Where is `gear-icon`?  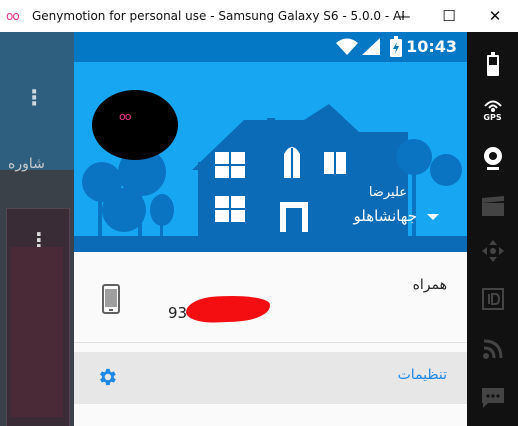
gear-icon is located at coordinates (108, 377).